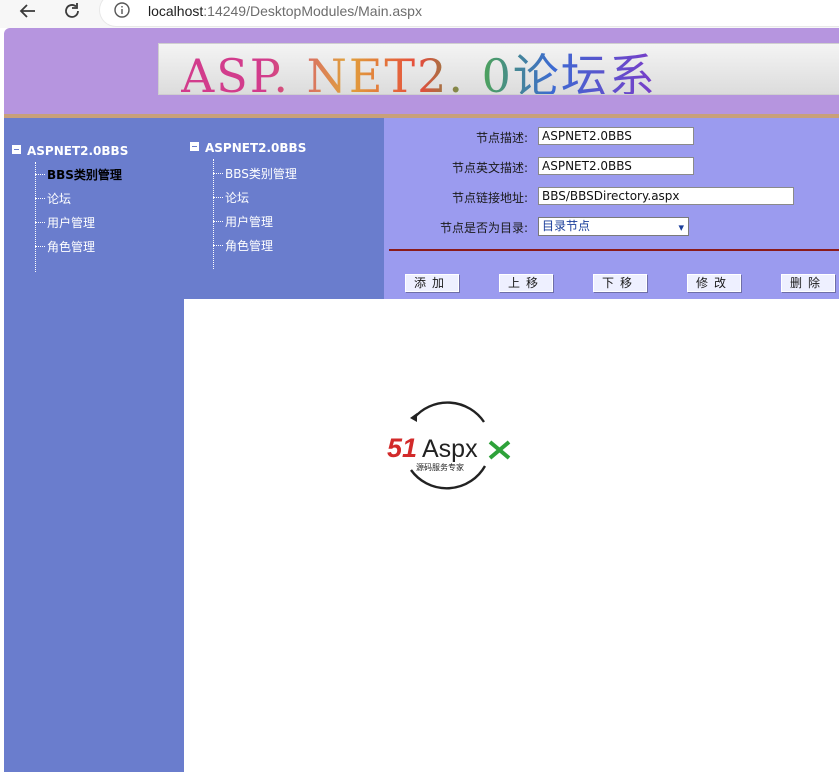 The width and height of the screenshot is (839, 772). I want to click on move-down-button: 下移, so click(620, 283).